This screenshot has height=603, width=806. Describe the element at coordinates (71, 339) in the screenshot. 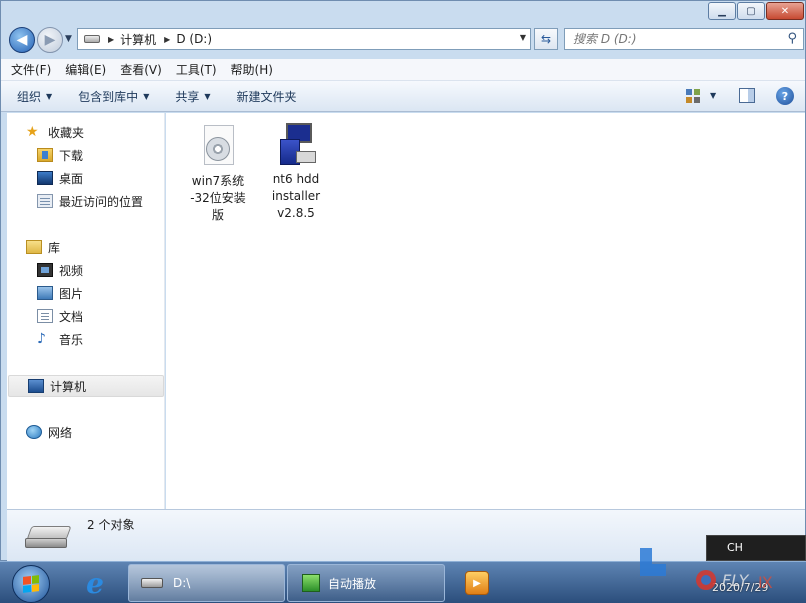

I see `nav-music-label: 音乐` at that location.